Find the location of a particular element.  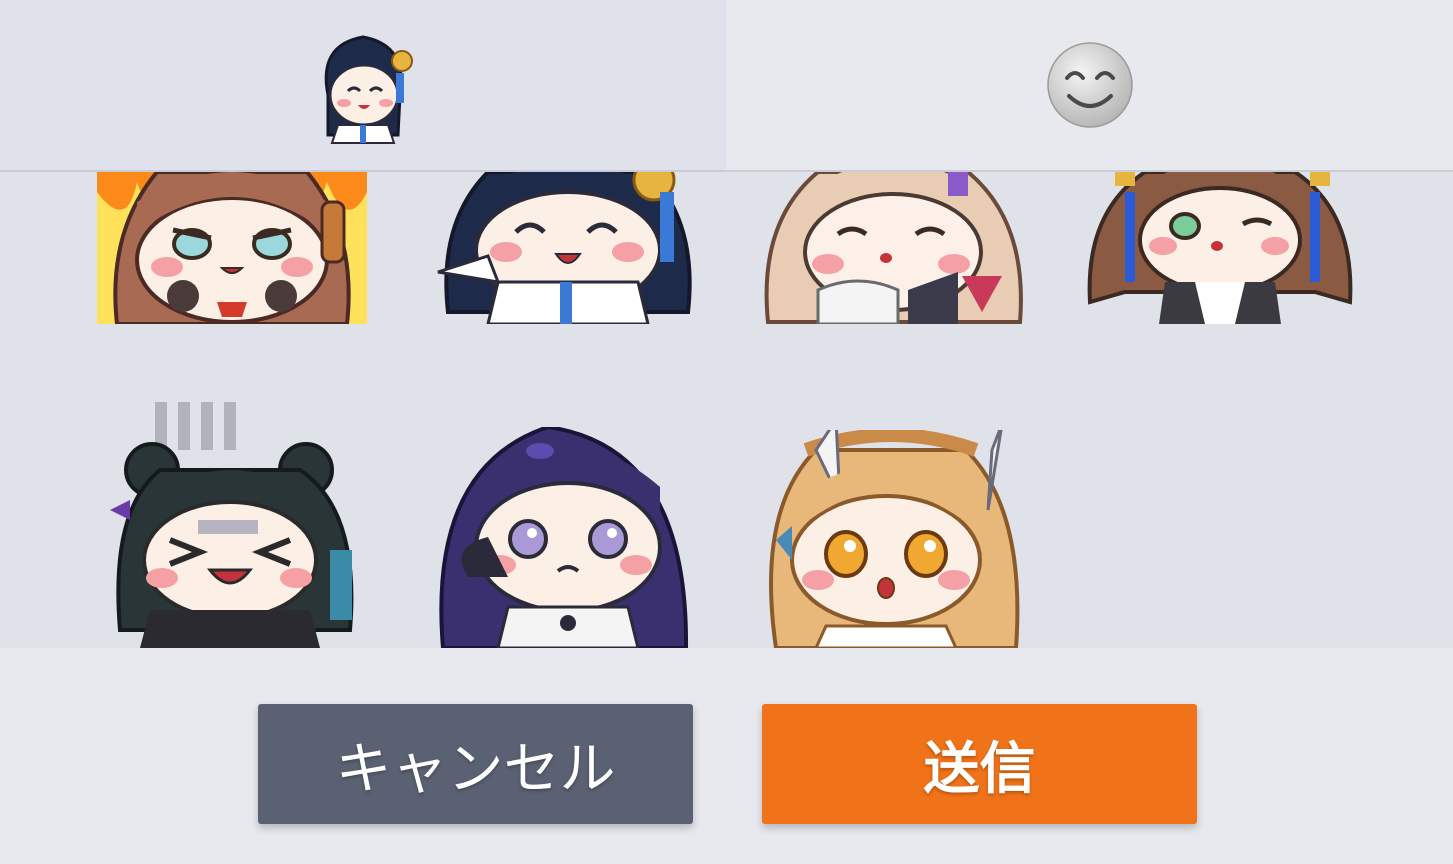

chibi-dark-bun-hair-crying-sticker is located at coordinates (232, 525).